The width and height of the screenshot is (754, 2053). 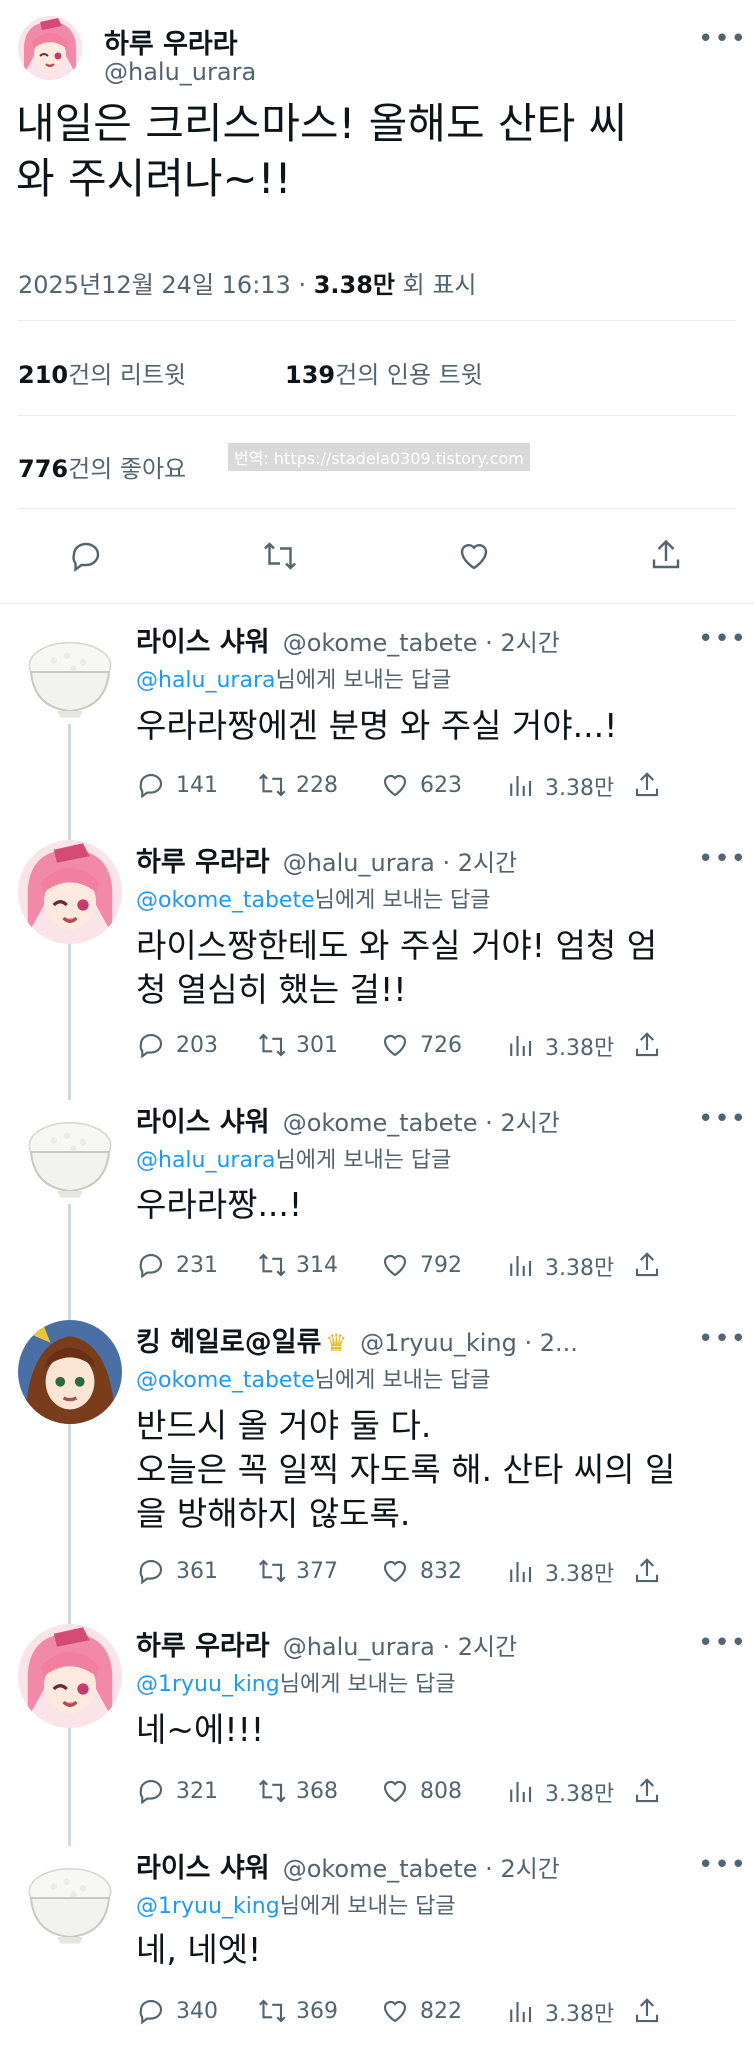 I want to click on reply-button: 321, so click(x=177, y=1791).